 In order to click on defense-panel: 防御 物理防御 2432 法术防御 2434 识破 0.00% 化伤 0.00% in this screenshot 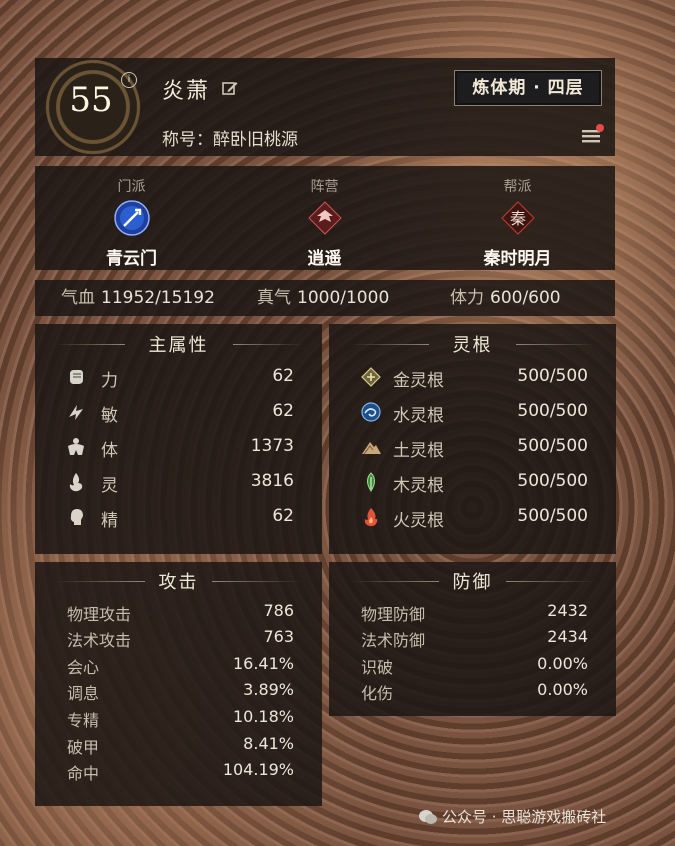, I will do `click(472, 639)`.